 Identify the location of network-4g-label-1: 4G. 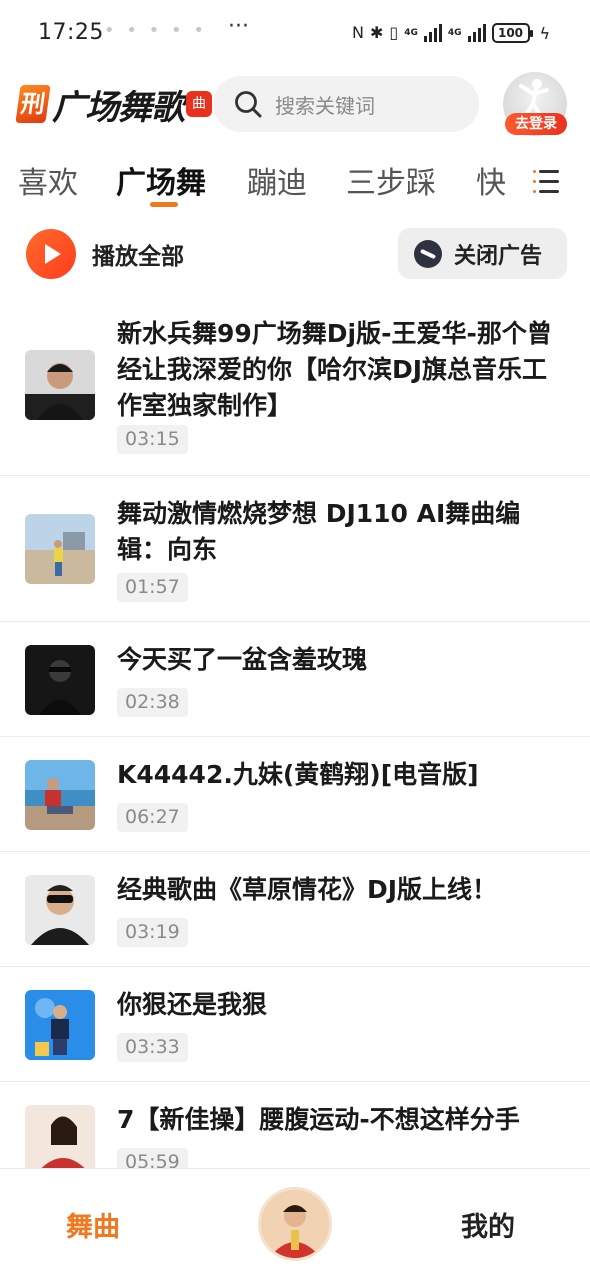
(411, 32).